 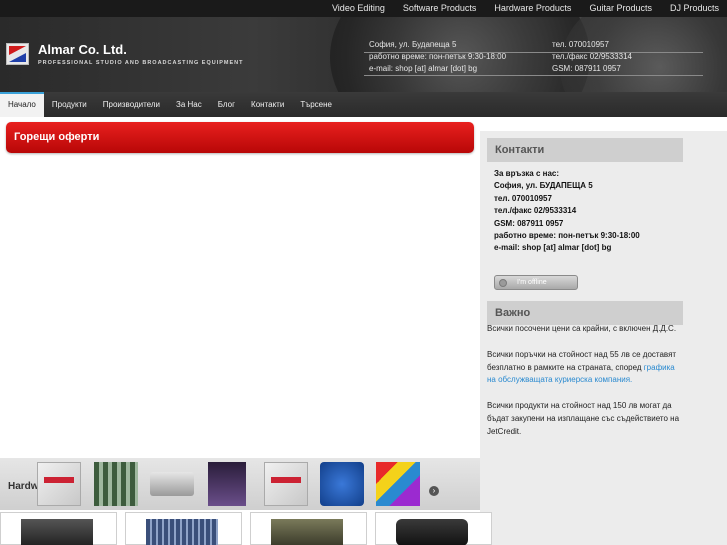 I want to click on nav-search: Търсене, so click(x=316, y=104).